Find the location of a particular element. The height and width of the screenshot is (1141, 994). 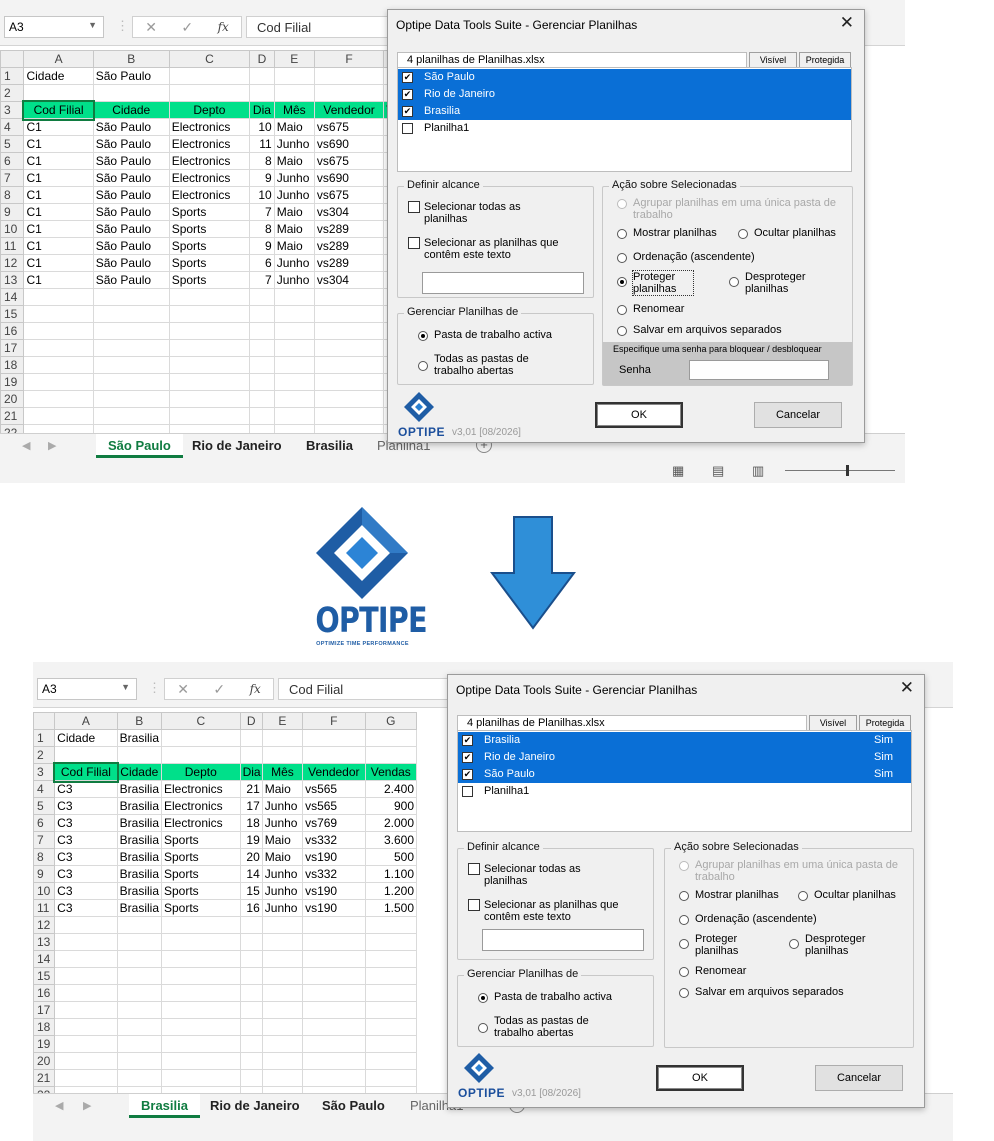

cell: 10 is located at coordinates (262, 127).